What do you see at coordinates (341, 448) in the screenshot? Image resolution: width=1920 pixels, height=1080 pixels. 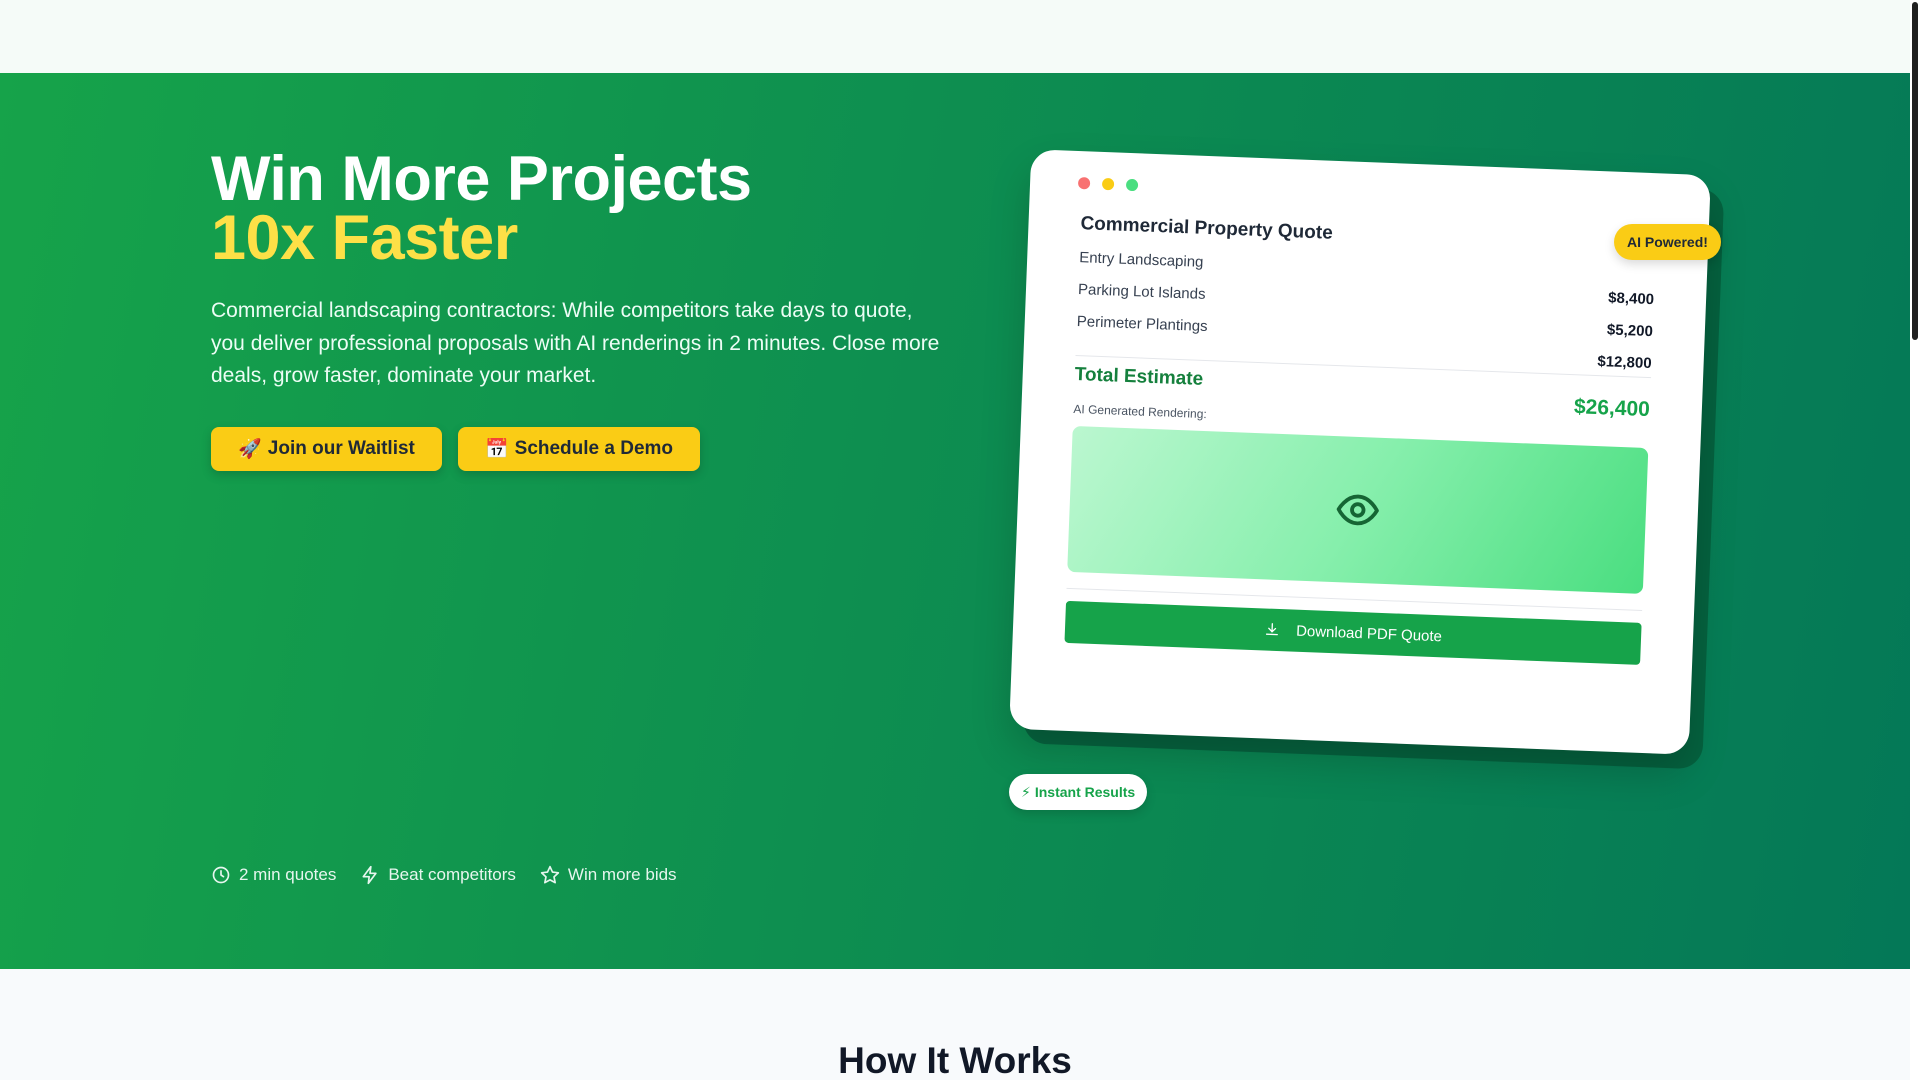 I see `join-waitlist-label: Join our Waitlist` at bounding box center [341, 448].